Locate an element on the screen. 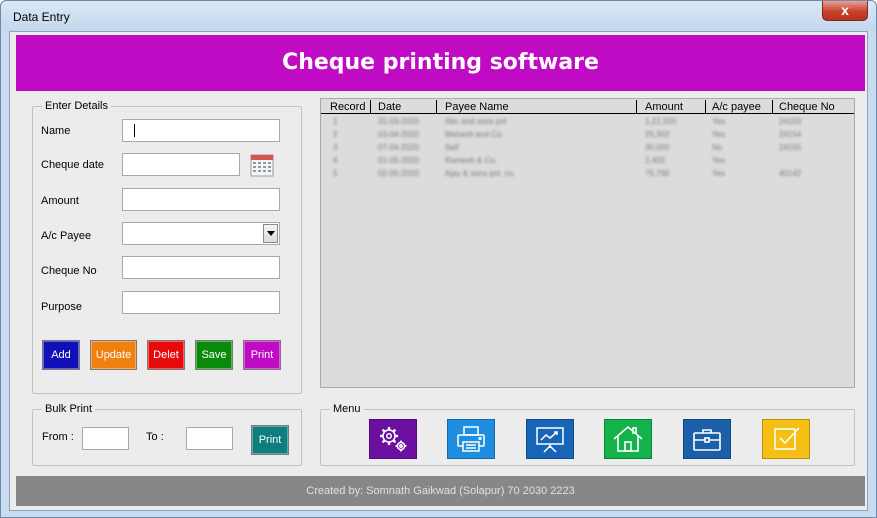 This screenshot has width=877, height=518. briefcase-tile is located at coordinates (707, 439).